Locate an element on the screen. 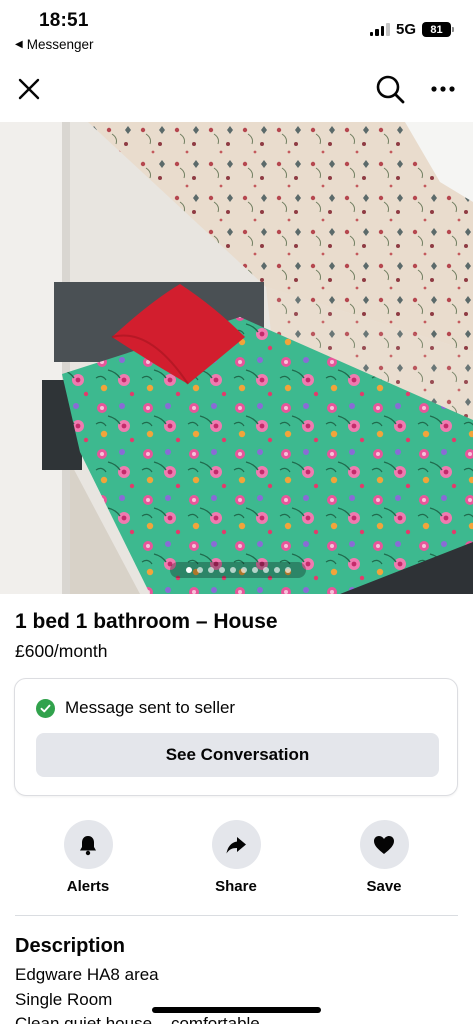 This screenshot has height=1024, width=473. share-button: Share is located at coordinates (236, 857).